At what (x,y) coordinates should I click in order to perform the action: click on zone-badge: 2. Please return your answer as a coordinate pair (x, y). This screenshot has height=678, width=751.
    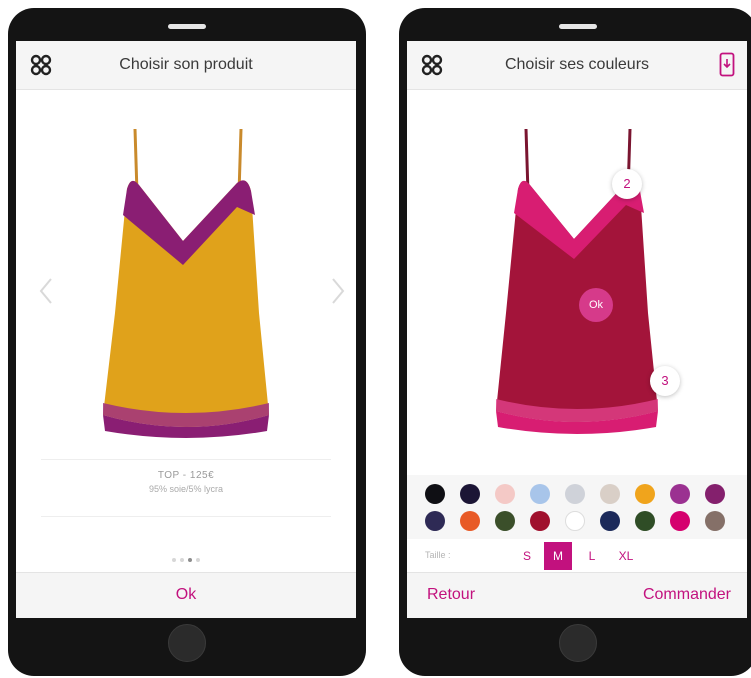
    Looking at the image, I should click on (627, 184).